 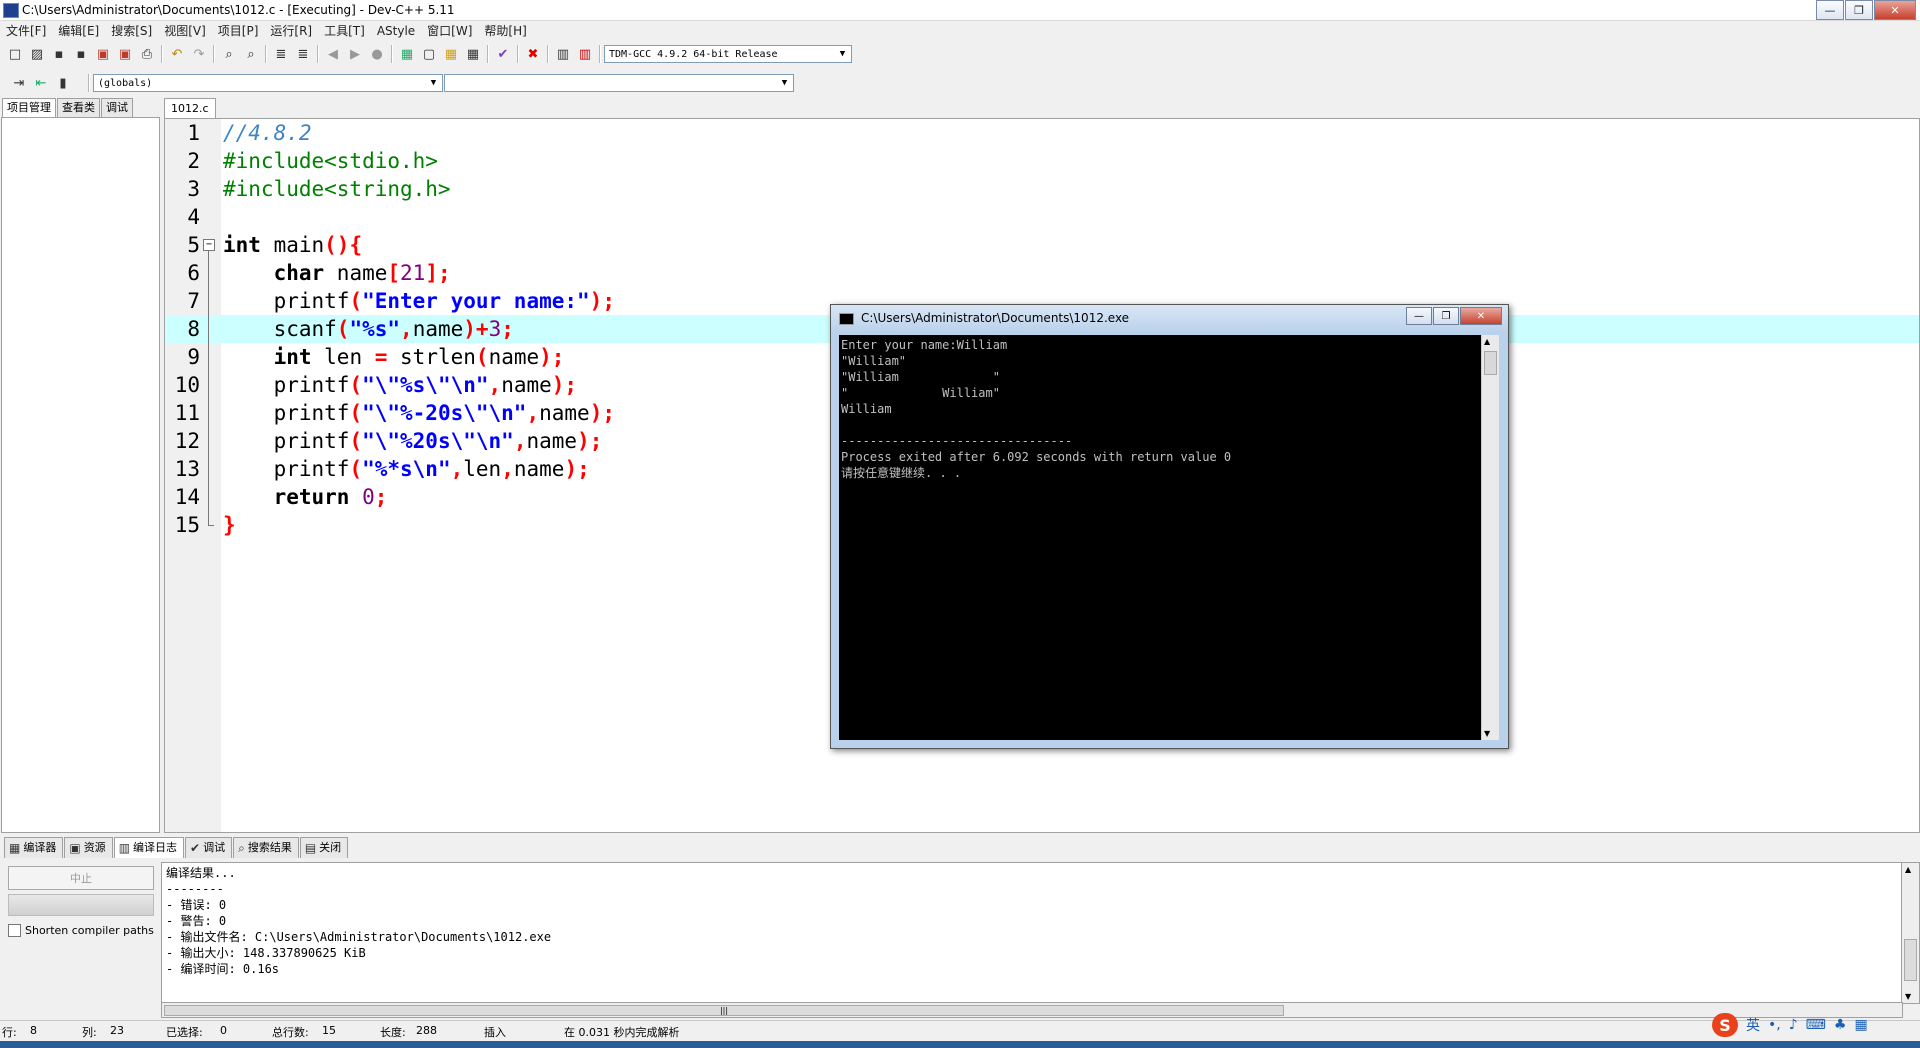 I want to click on code-line: 1 //4.8.2, so click(x=1042, y=133).